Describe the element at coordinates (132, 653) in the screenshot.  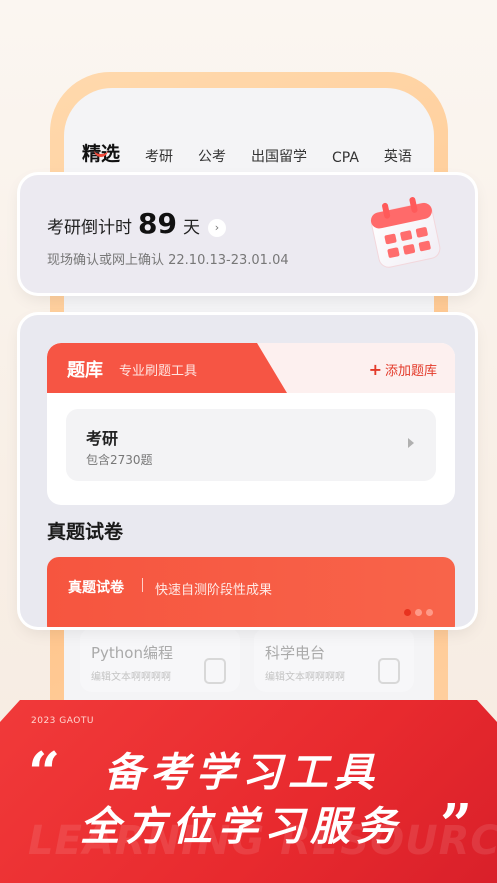
I see `course-card-title: Python编程` at that location.